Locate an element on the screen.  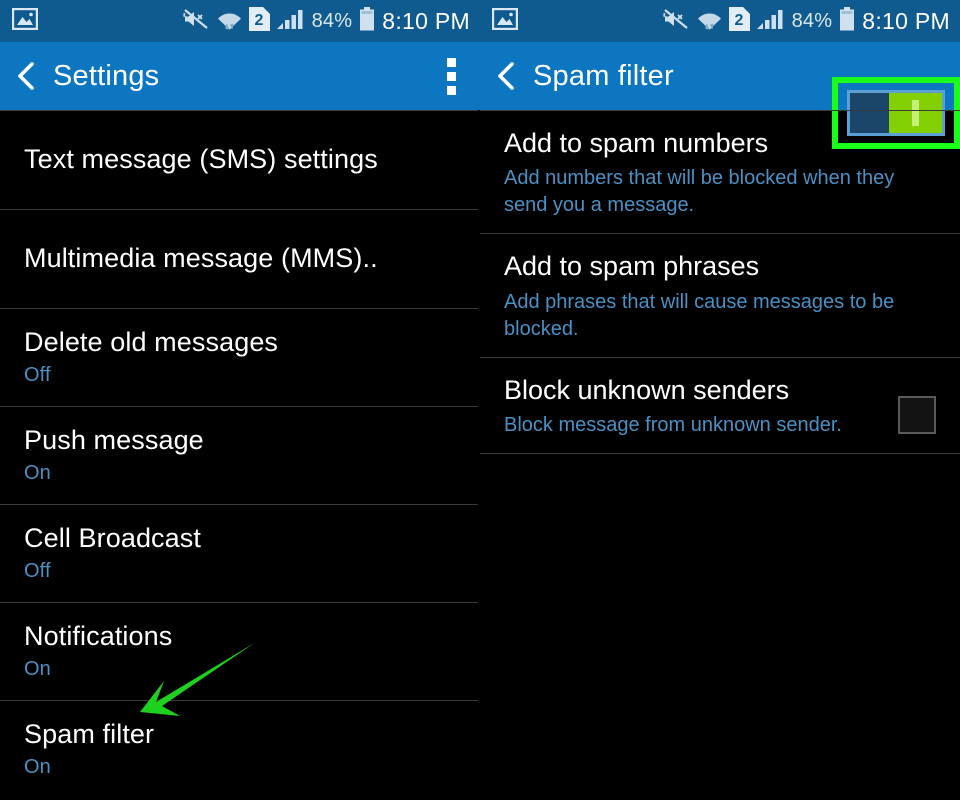
list-item-notifications: Notifications On is located at coordinates (240, 651).